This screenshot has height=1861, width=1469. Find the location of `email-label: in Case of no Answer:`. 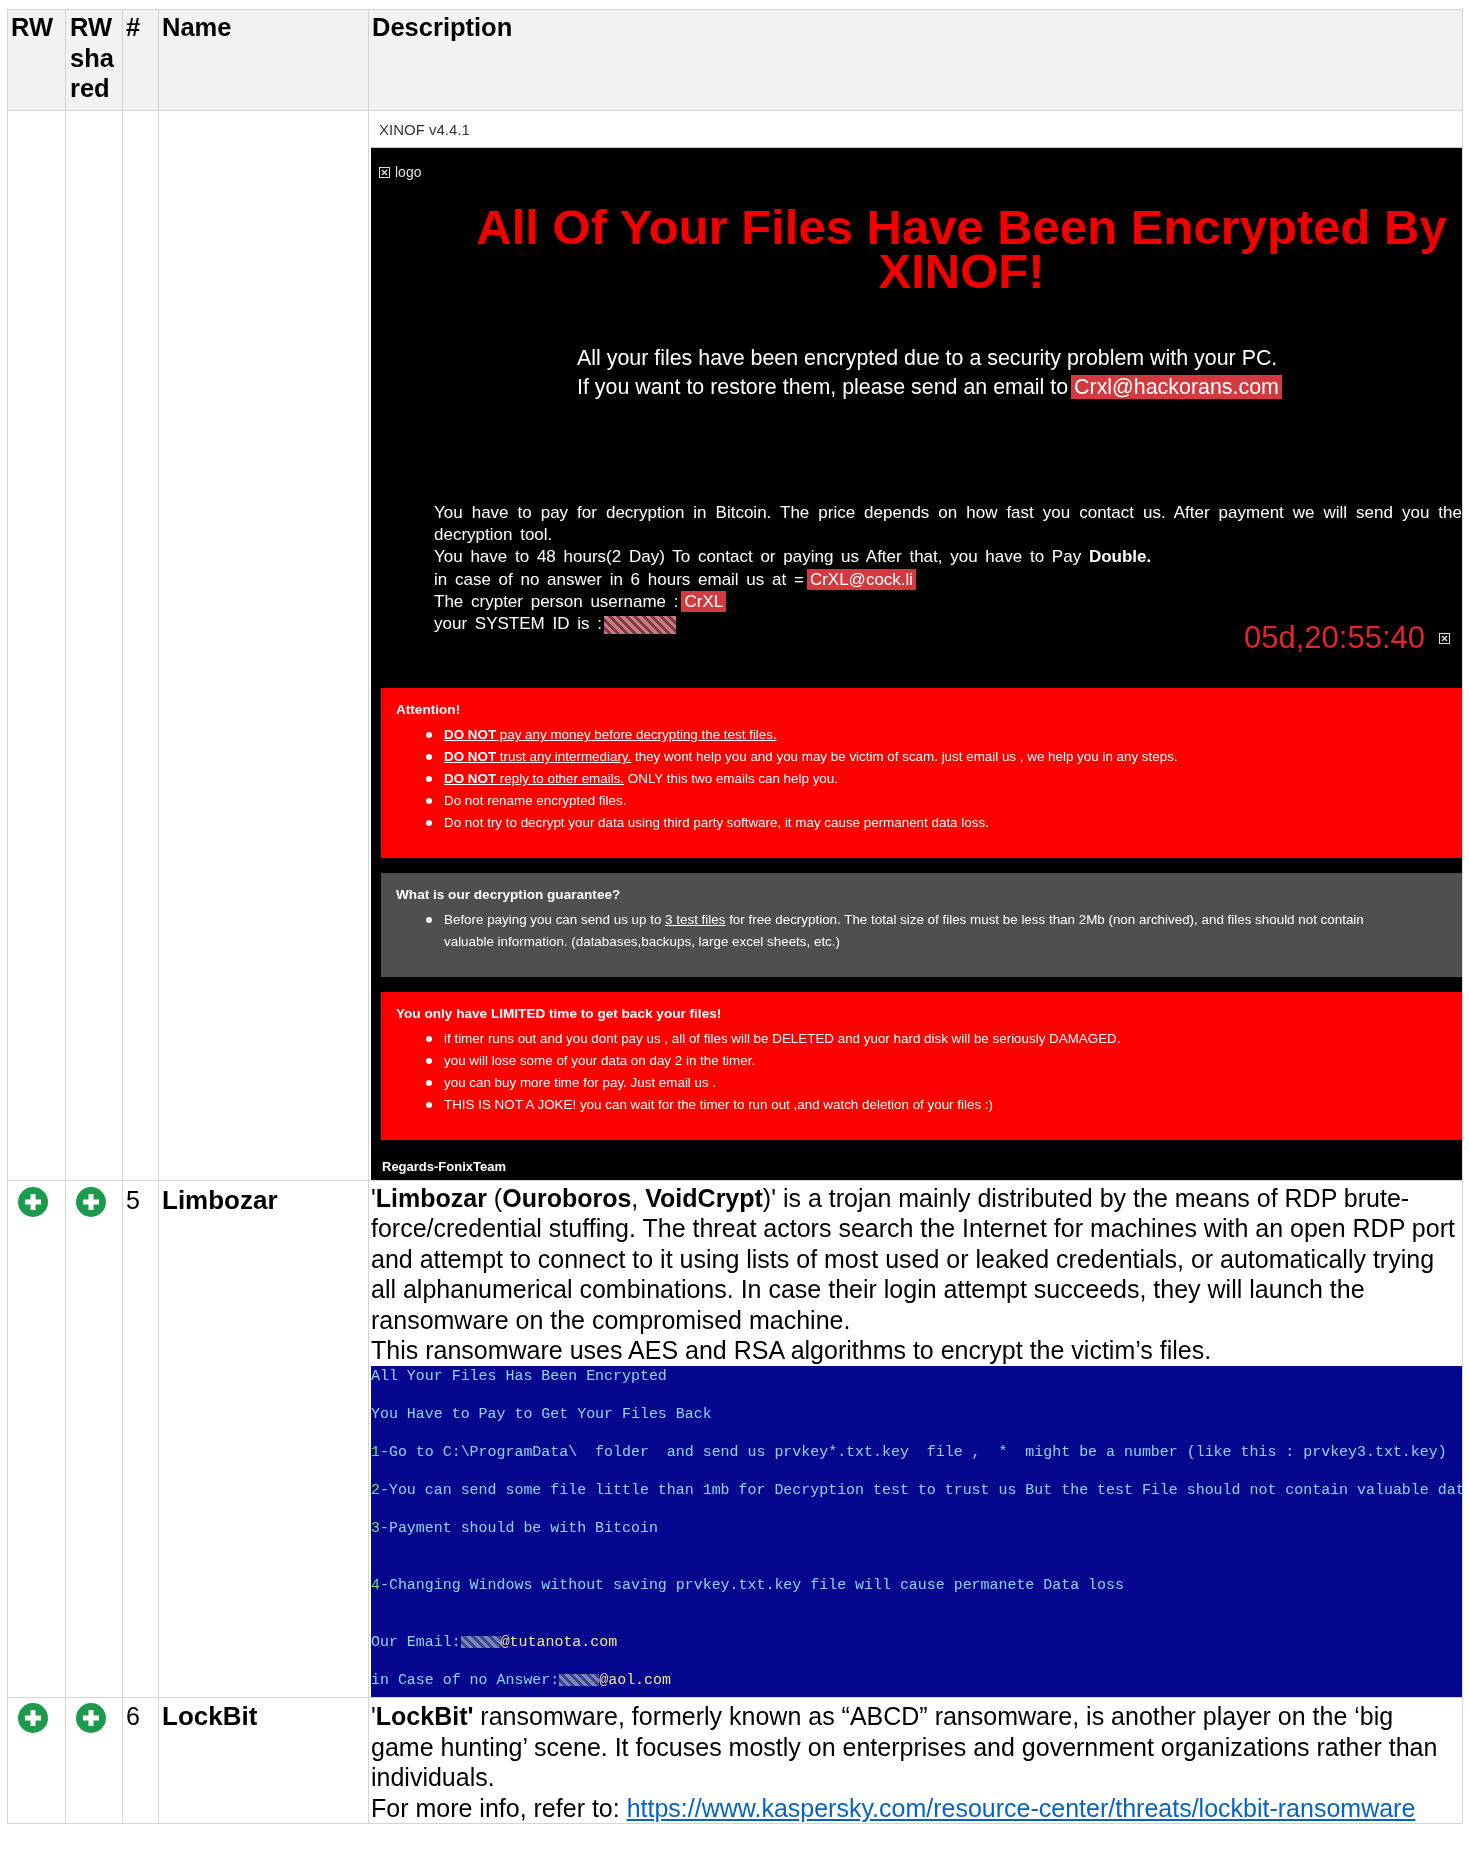

email-label: in Case of no Answer: is located at coordinates (465, 1680).